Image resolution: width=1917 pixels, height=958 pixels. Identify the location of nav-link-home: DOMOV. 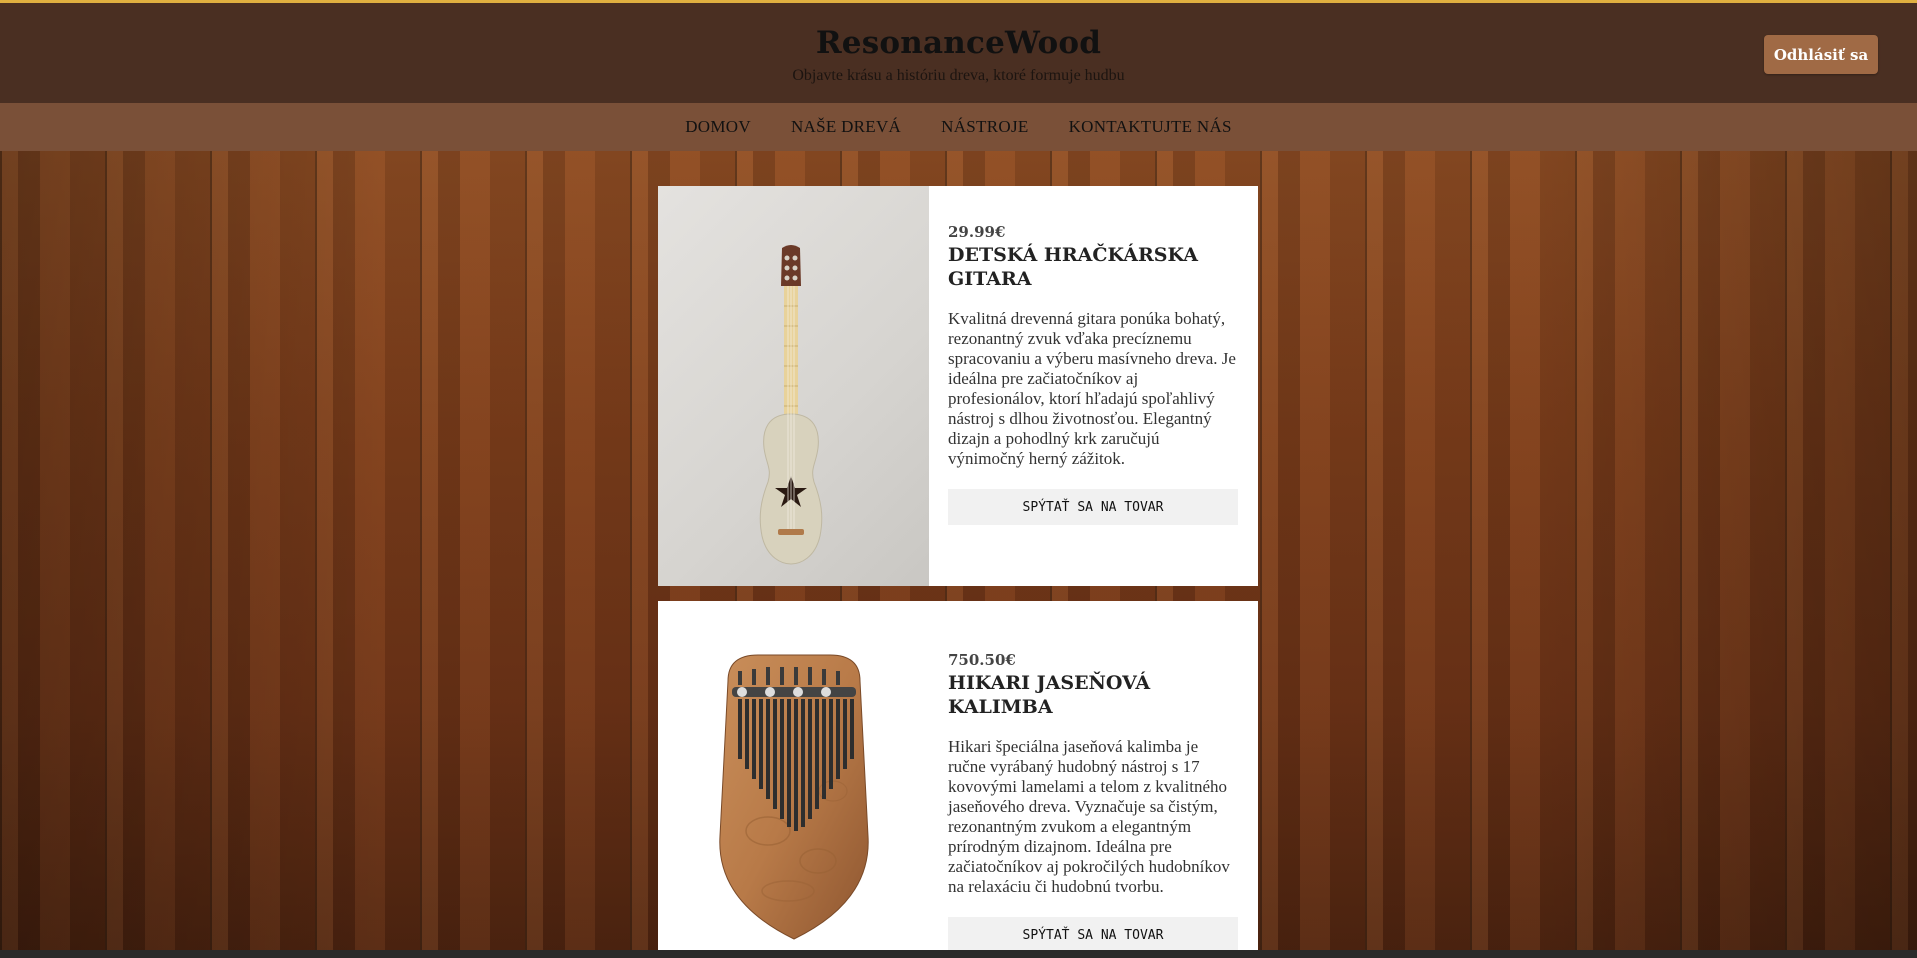
(718, 127).